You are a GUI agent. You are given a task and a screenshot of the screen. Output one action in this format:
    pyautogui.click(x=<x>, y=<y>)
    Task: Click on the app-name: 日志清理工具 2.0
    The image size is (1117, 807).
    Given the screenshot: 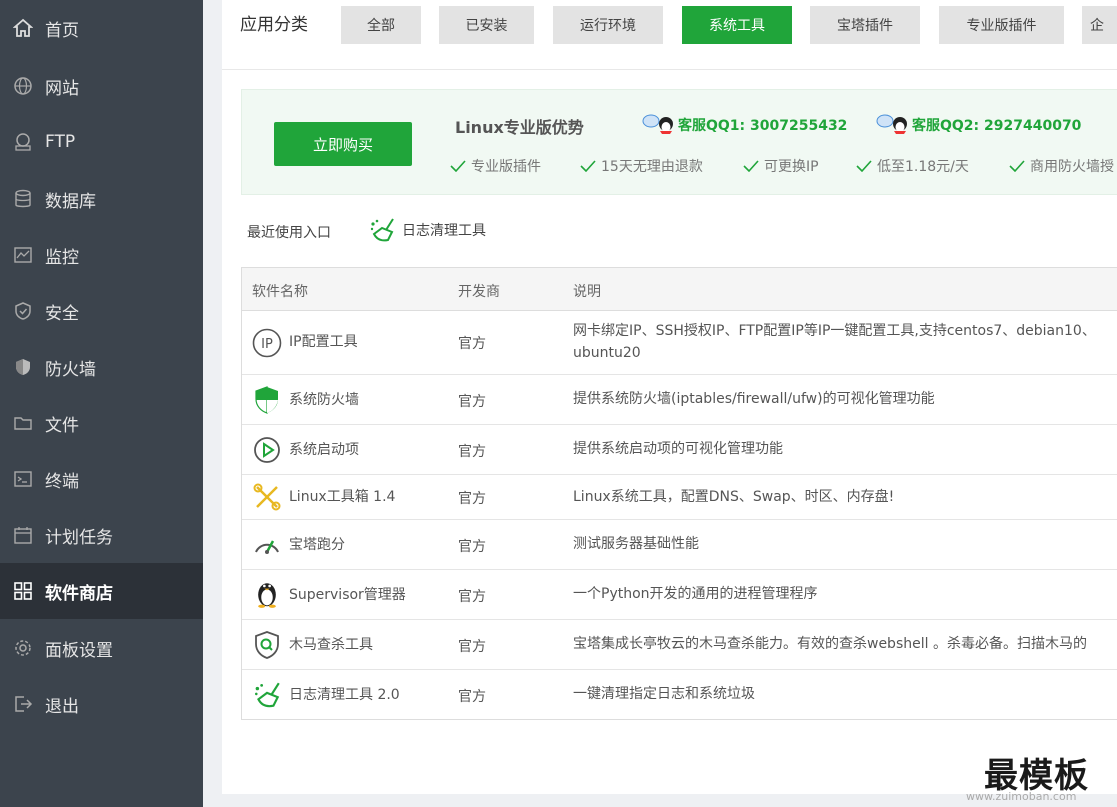 What is the action you would take?
    pyautogui.click(x=344, y=694)
    